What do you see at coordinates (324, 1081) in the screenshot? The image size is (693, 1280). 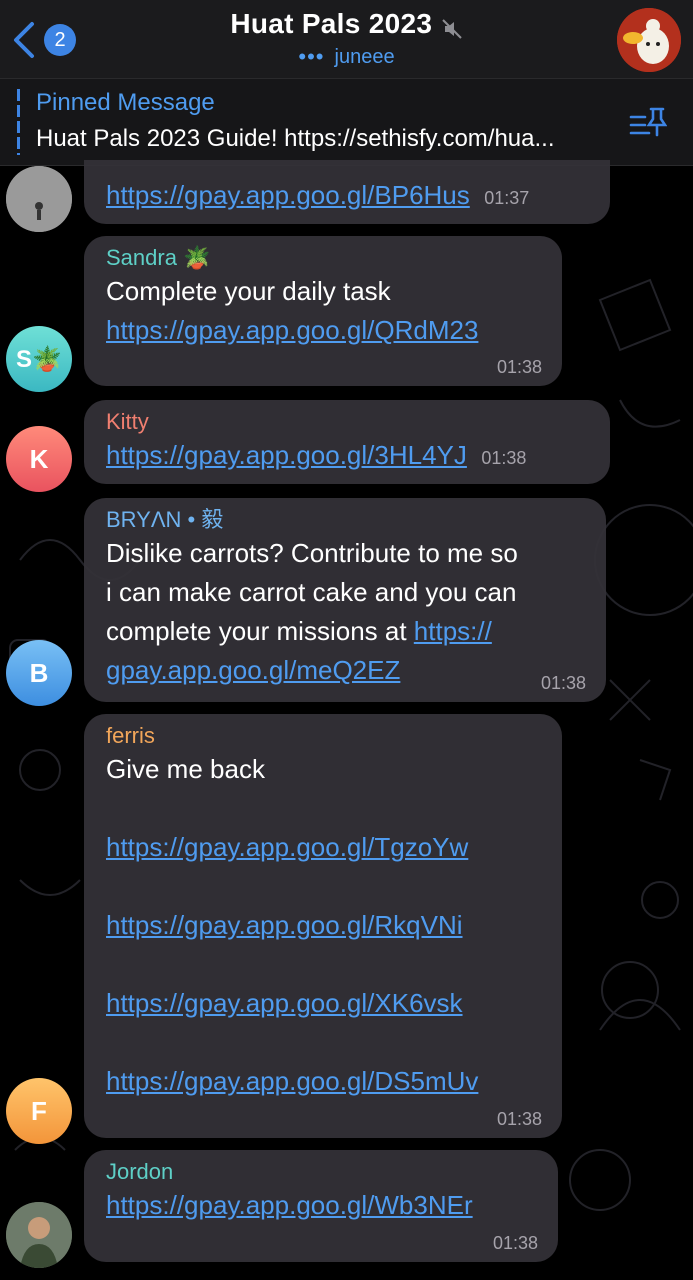 I see `message-link: https://gpay.app.goo.gl/DS5mUv` at bounding box center [324, 1081].